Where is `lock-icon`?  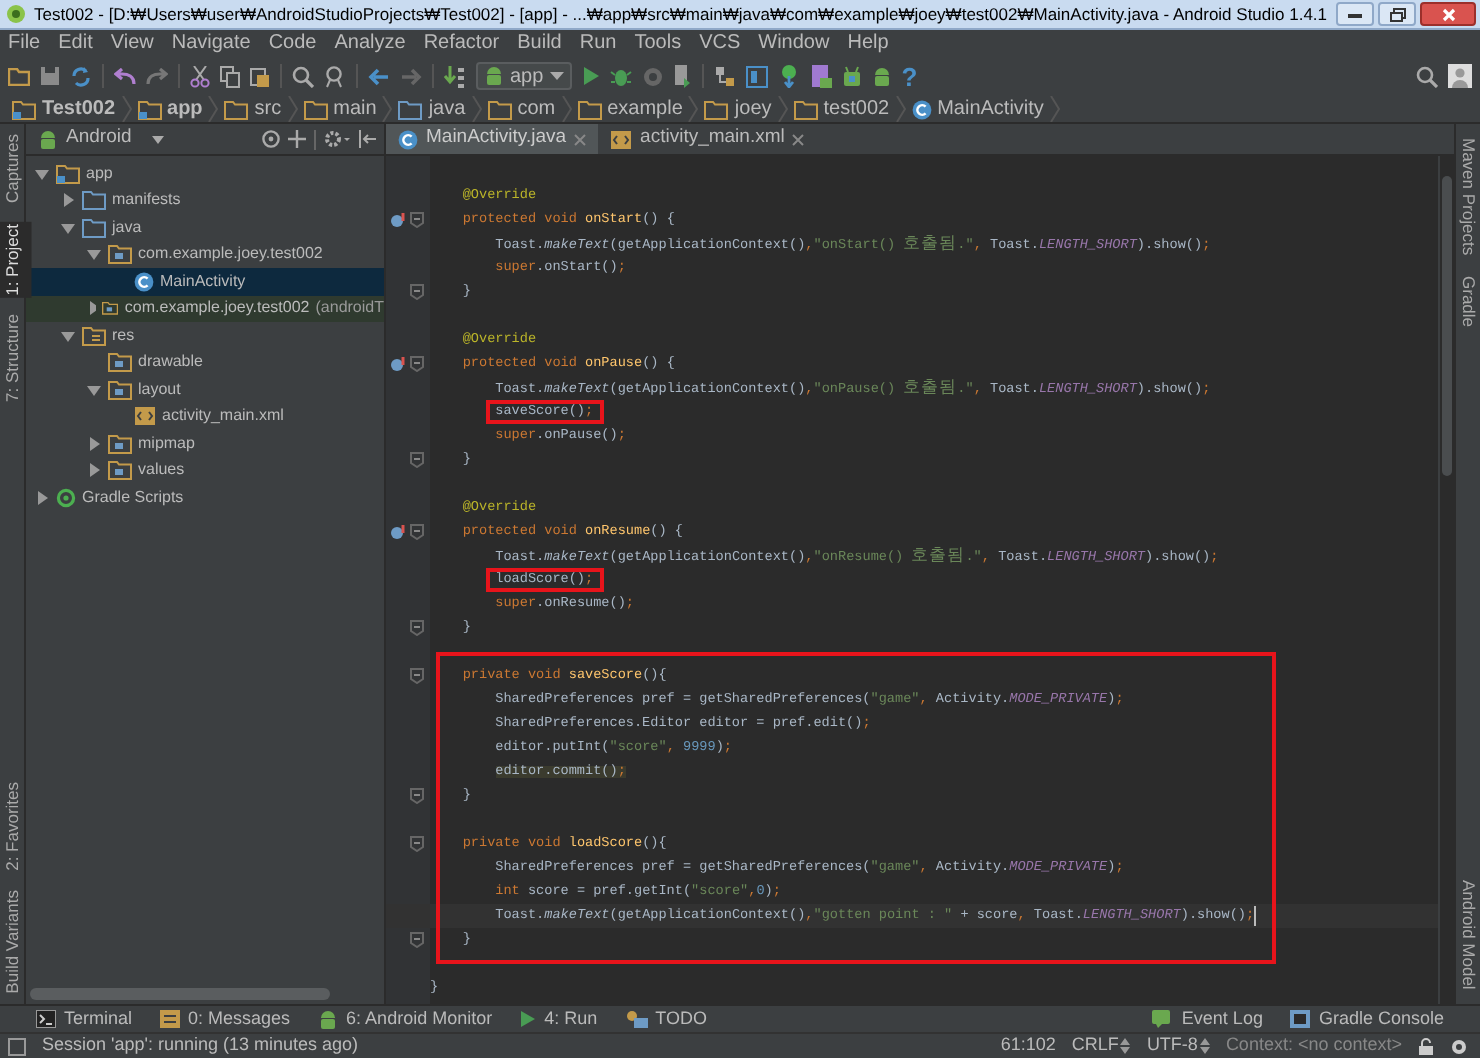 lock-icon is located at coordinates (1426, 1046).